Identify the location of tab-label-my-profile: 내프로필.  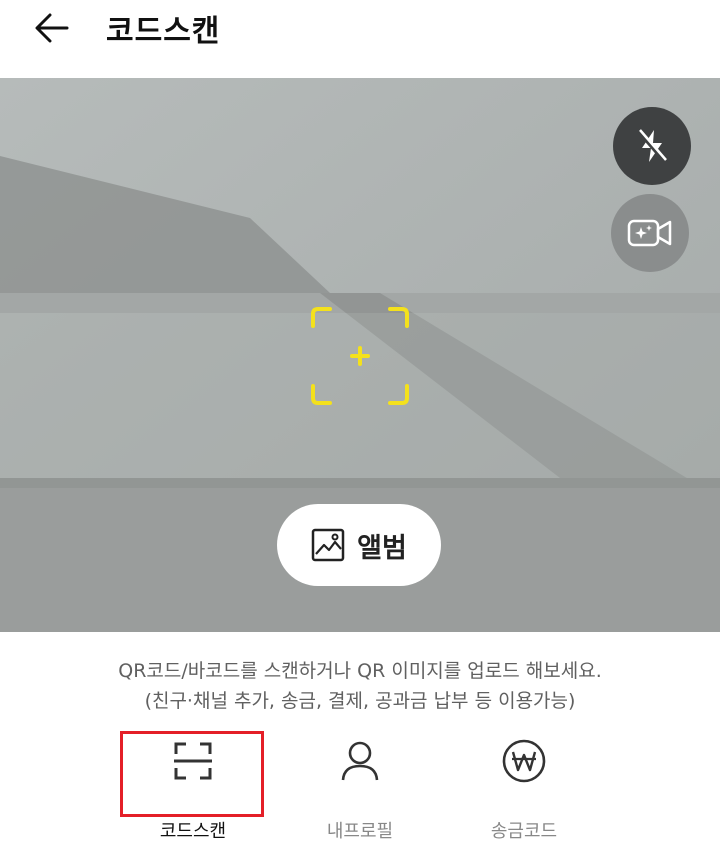
(360, 831).